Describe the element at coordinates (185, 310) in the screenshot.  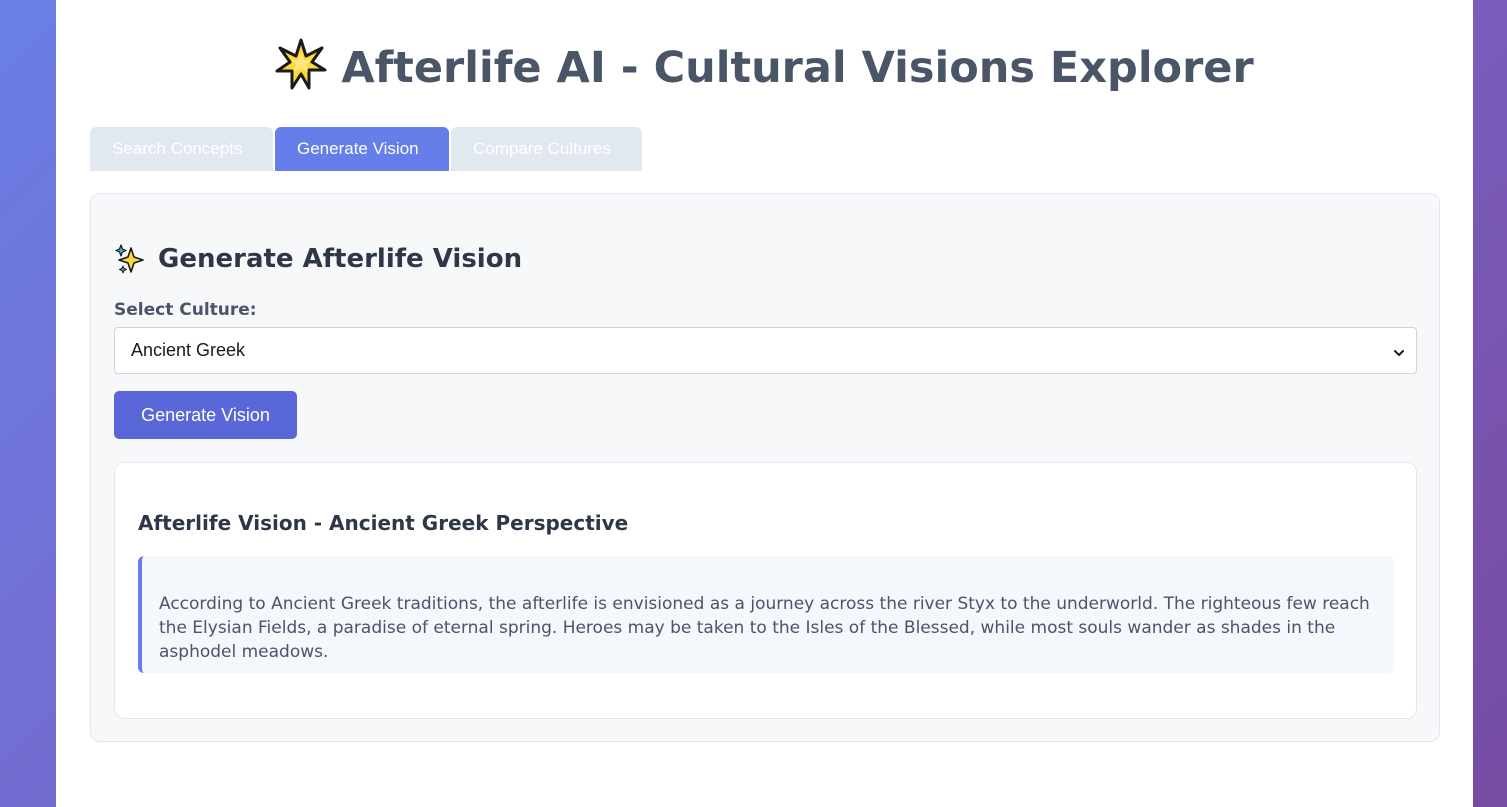
I see `culture-label: Select Culture:` at that location.